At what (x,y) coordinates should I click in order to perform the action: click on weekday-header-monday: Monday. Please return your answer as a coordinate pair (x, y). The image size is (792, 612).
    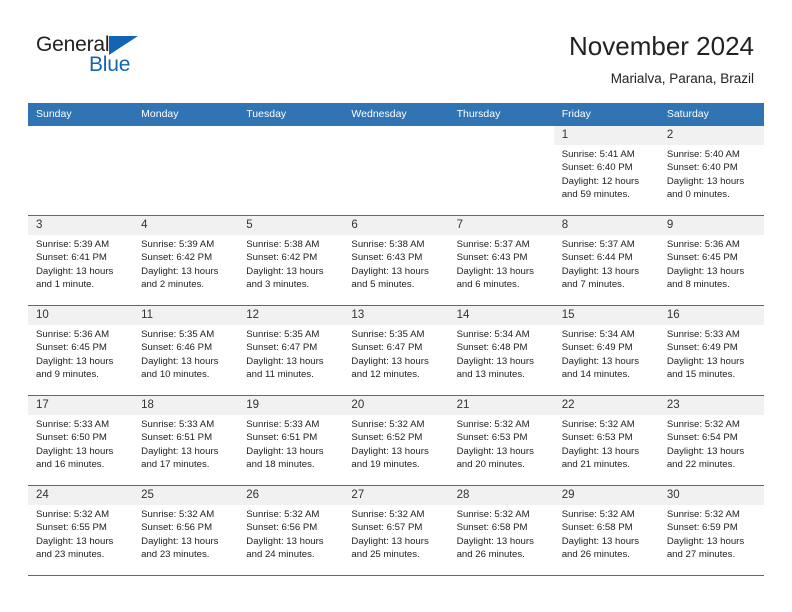
    Looking at the image, I should click on (186, 114).